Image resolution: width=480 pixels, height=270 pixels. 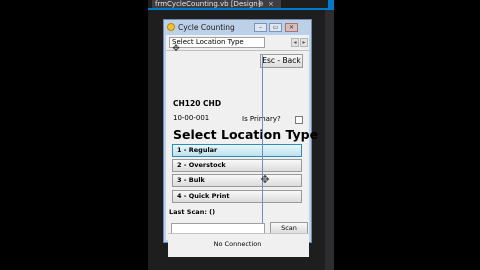 What do you see at coordinates (261, 4) in the screenshot?
I see `pin-icon: ⊕` at bounding box center [261, 4].